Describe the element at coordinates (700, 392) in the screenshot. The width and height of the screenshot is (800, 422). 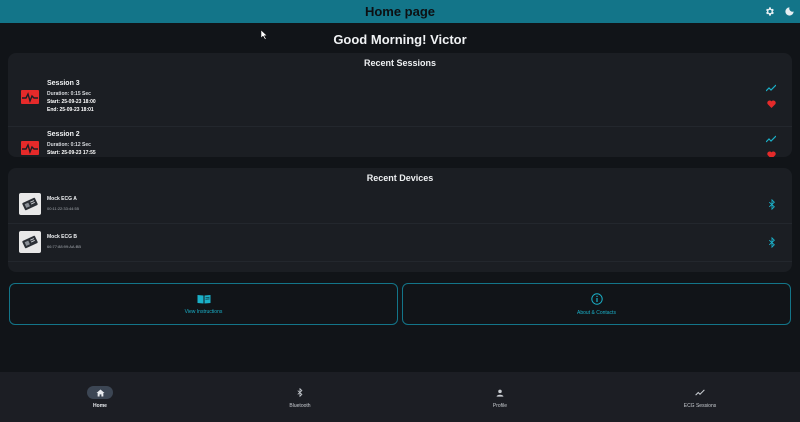
I see `trend-icon` at that location.